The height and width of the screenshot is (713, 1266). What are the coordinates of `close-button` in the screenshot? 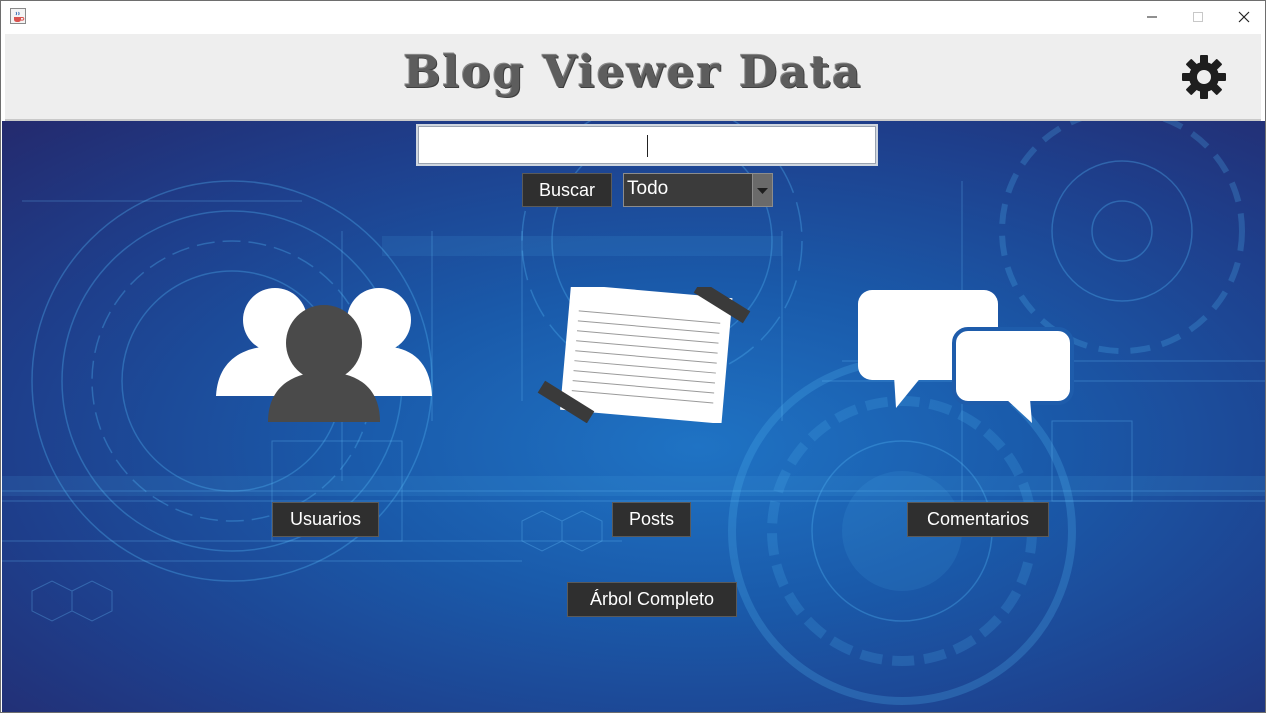 It's located at (1243, 17).